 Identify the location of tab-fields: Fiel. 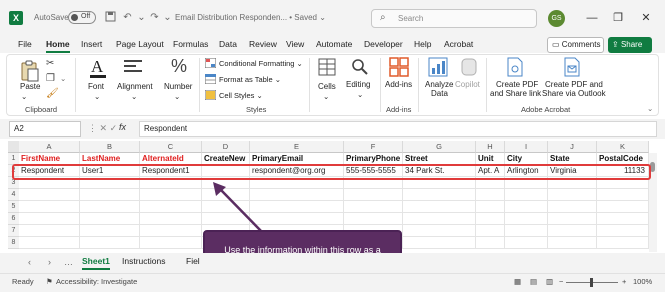
(193, 261).